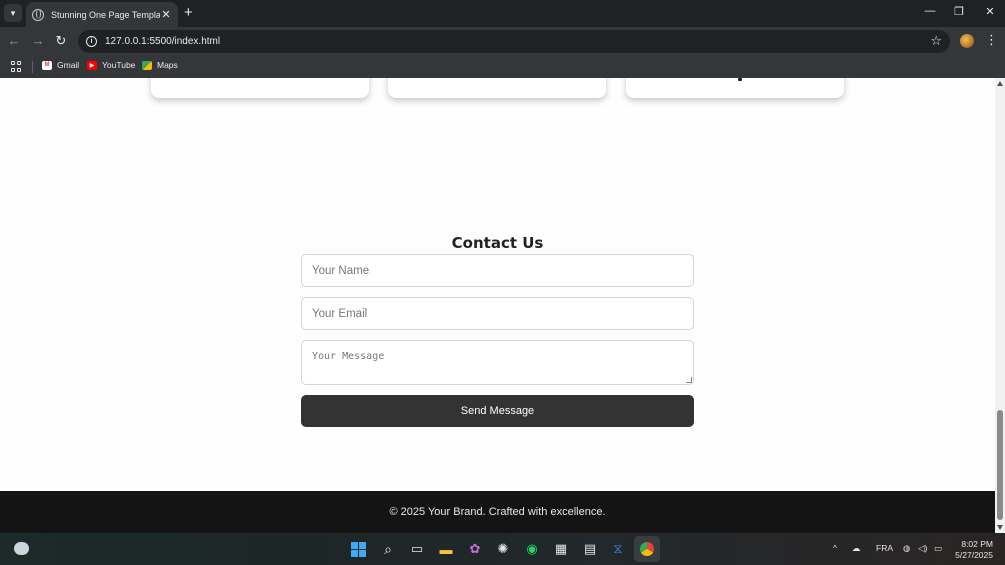  I want to click on more-menu-icon: ⋮, so click(991, 40).